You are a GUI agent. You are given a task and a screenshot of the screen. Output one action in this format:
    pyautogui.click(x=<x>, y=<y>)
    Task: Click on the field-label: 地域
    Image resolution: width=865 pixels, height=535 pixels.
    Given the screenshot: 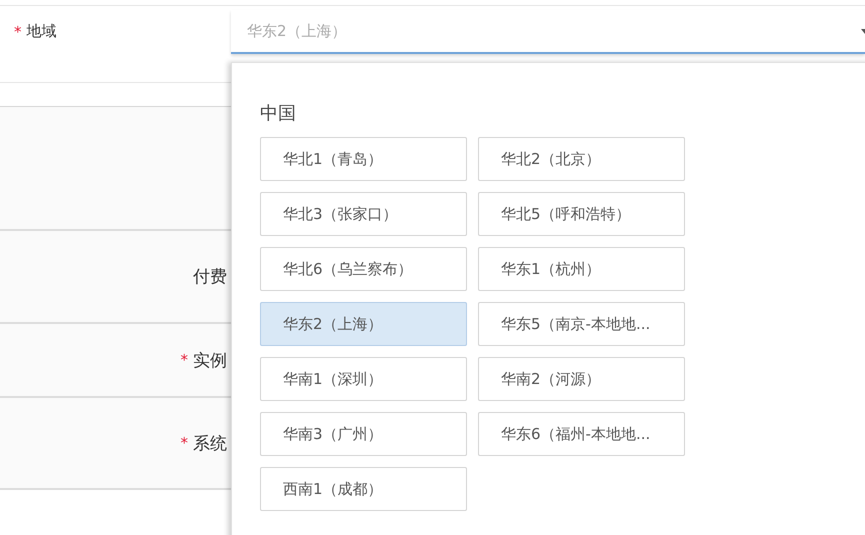 What is the action you would take?
    pyautogui.click(x=41, y=31)
    